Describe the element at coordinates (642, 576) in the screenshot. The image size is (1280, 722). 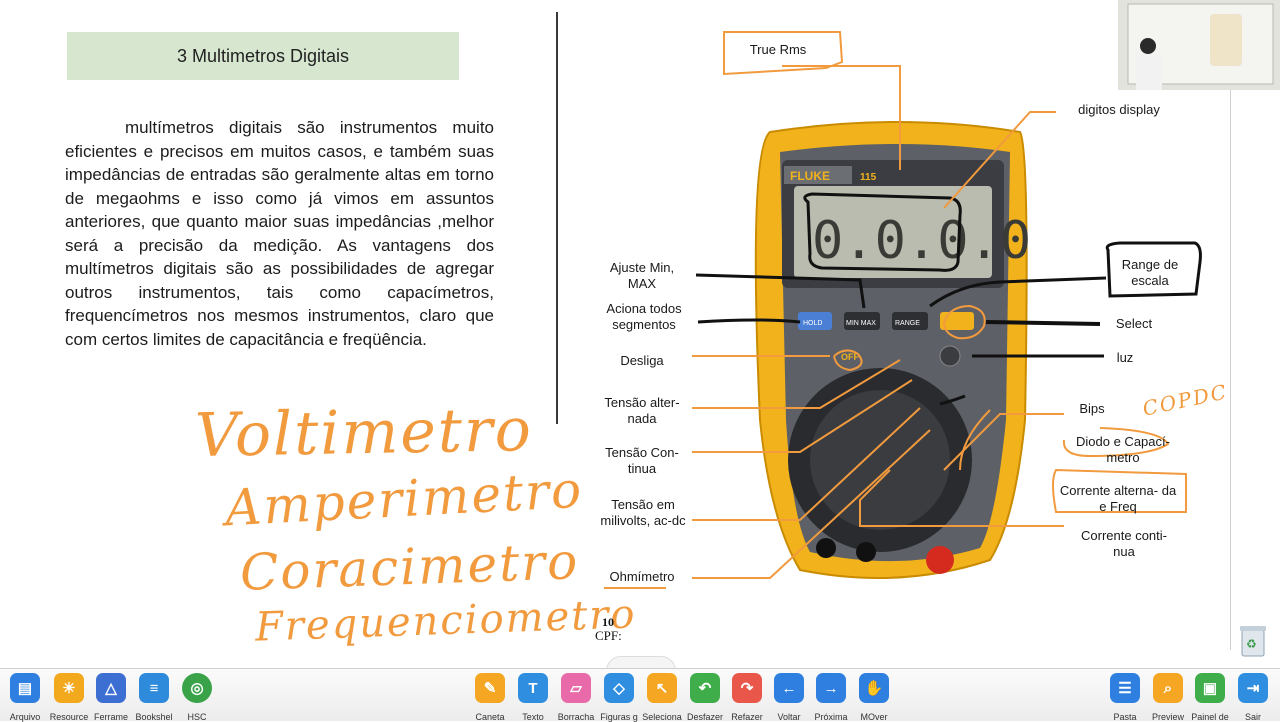
I see `label-ohmimetro: Ohmímetro` at that location.